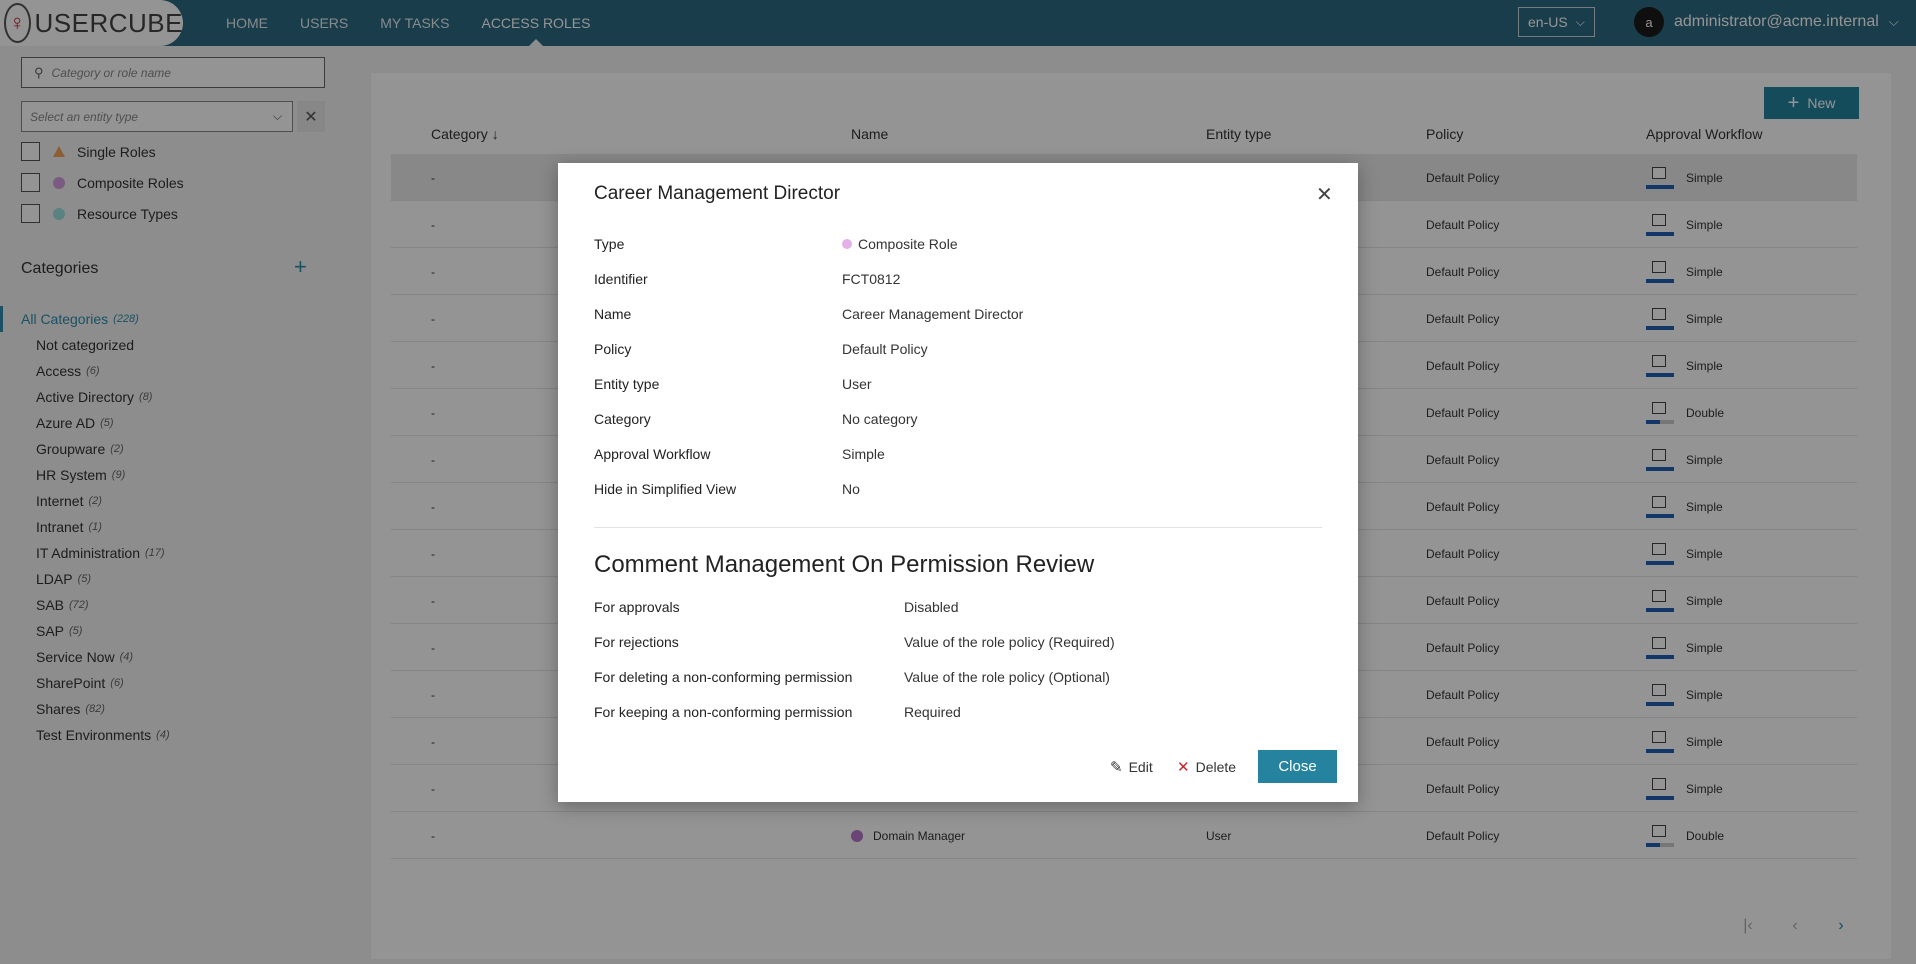 This screenshot has width=1916, height=964. Describe the element at coordinates (627, 384) in the screenshot. I see `field-label: Entity type` at that location.